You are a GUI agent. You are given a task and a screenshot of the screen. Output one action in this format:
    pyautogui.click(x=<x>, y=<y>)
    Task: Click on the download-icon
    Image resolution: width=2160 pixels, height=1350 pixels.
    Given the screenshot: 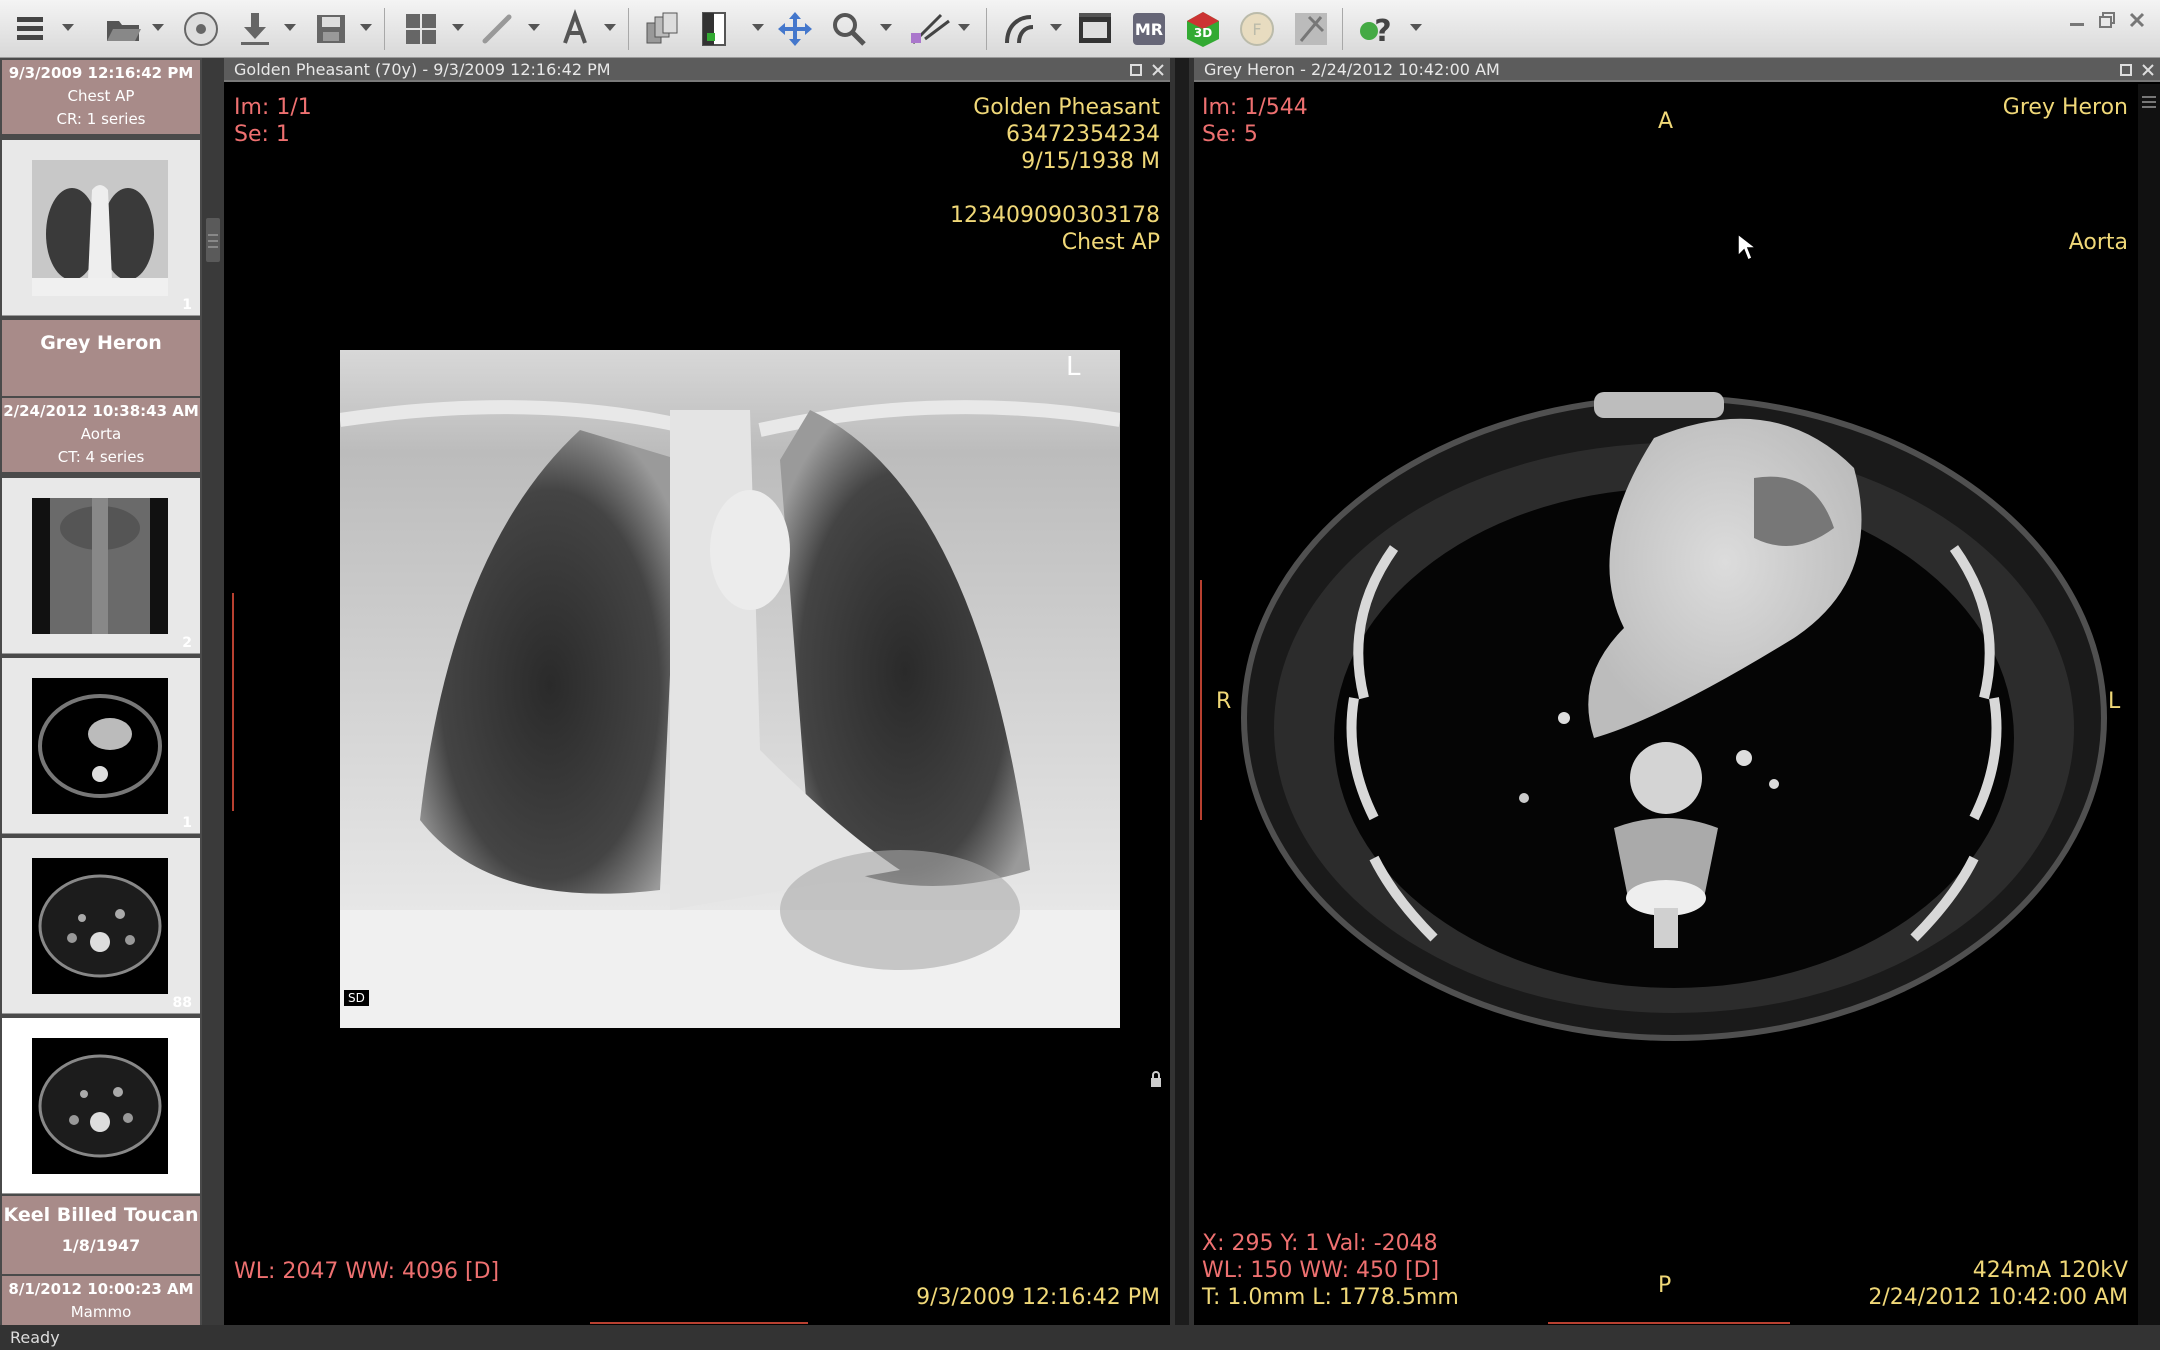 What is the action you would take?
    pyautogui.click(x=255, y=29)
    